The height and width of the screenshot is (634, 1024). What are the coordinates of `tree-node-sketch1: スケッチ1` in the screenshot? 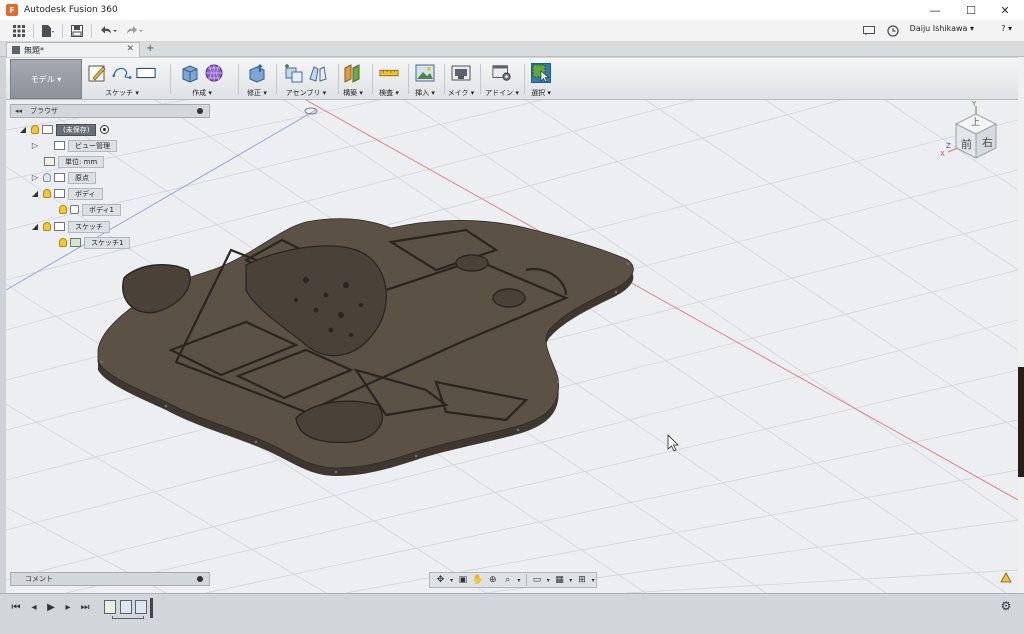 It's located at (93, 242).